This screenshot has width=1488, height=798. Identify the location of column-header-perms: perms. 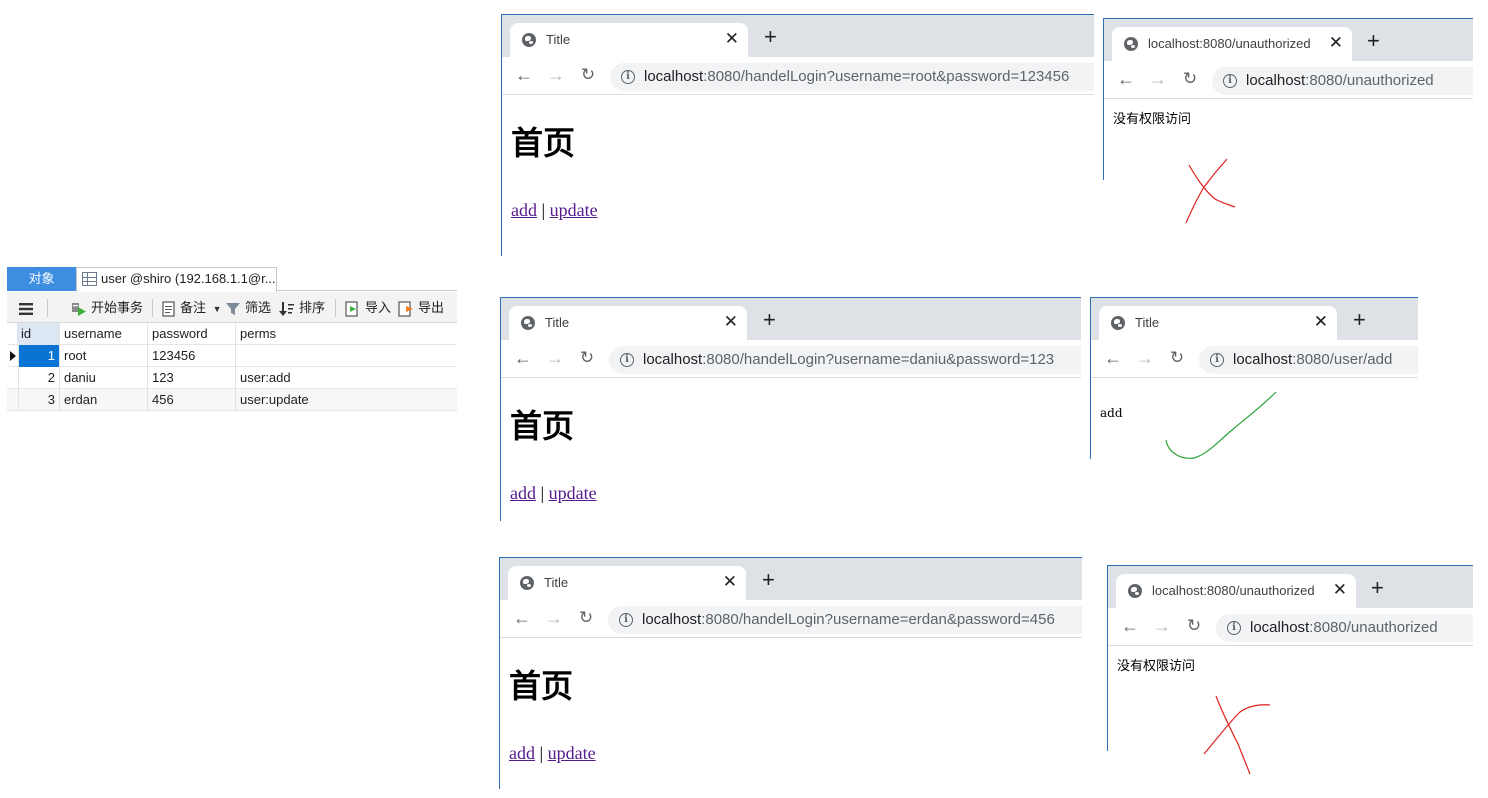
(346, 334).